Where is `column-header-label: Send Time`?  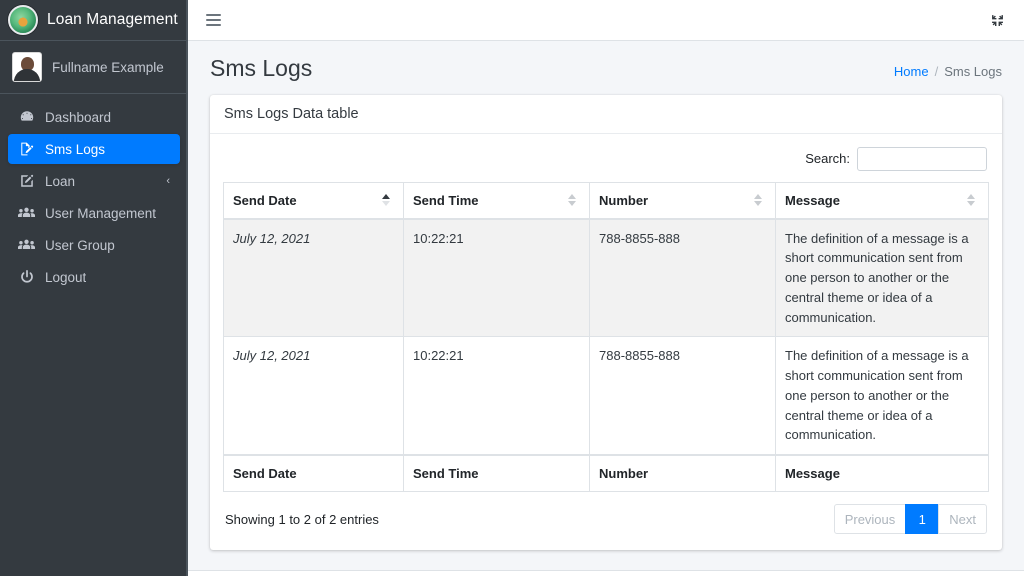
column-header-label: Send Time is located at coordinates (446, 200).